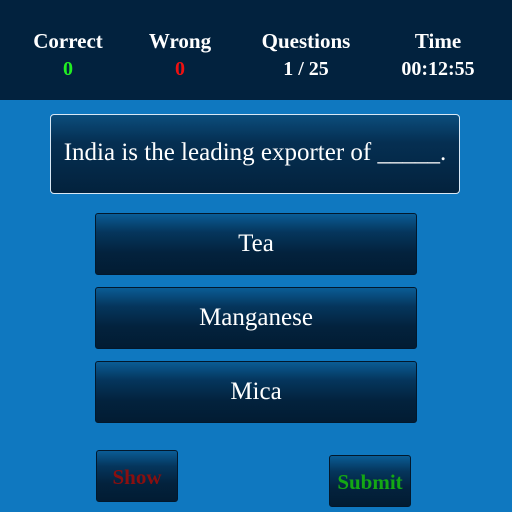  What do you see at coordinates (68, 41) in the screenshot?
I see `correct-label: Correct` at bounding box center [68, 41].